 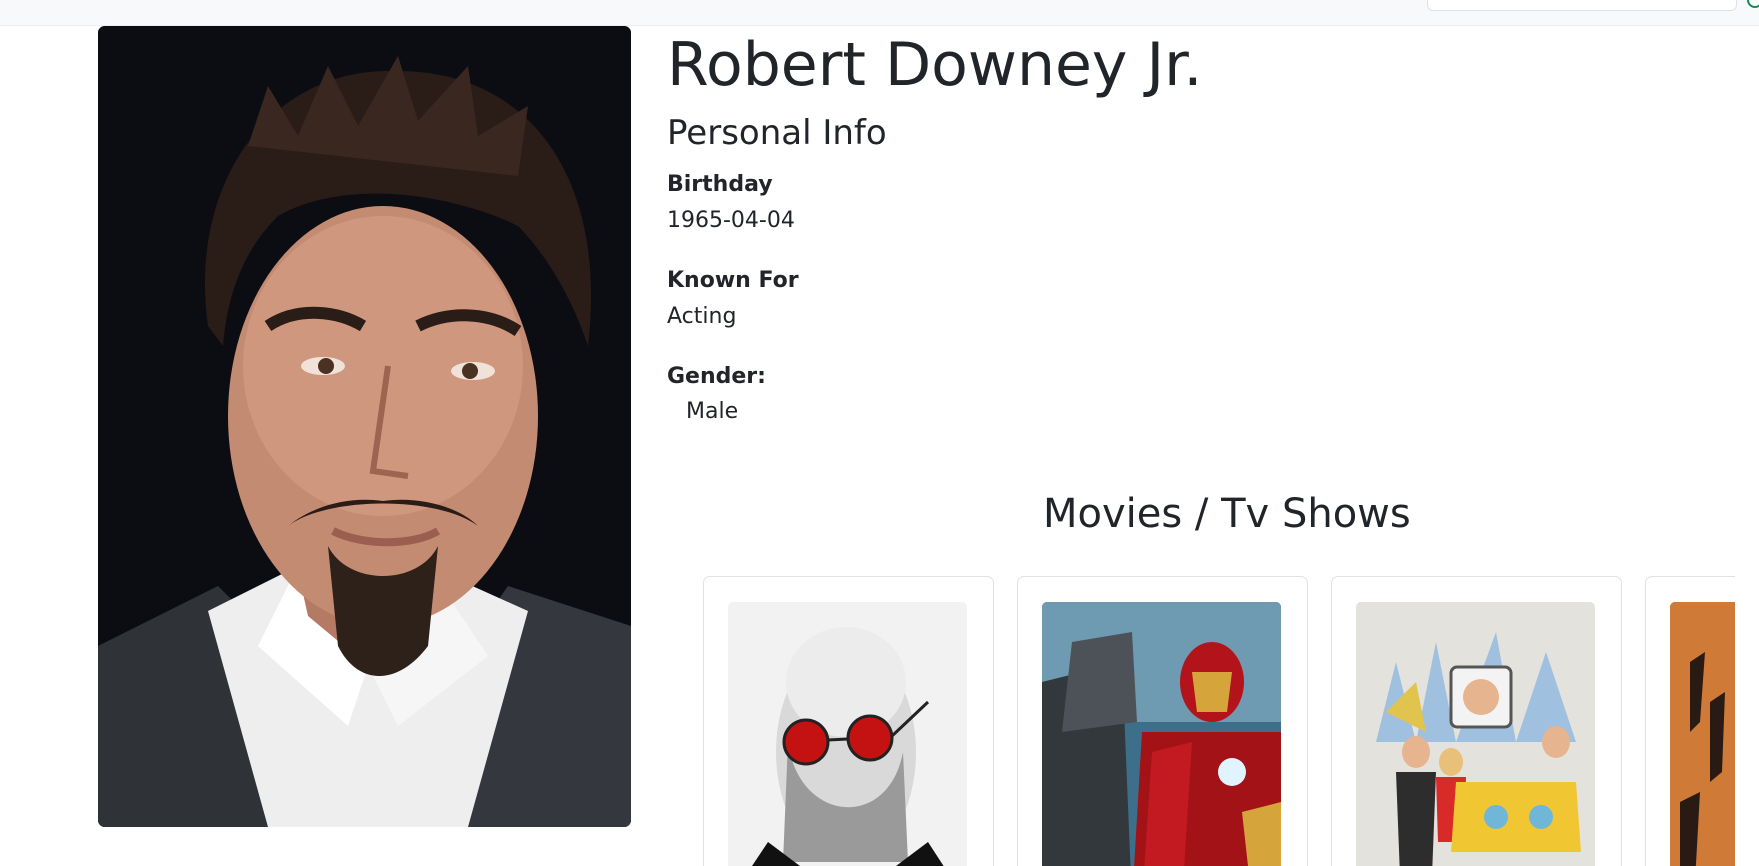 I want to click on top-navbar, so click(x=879, y=13).